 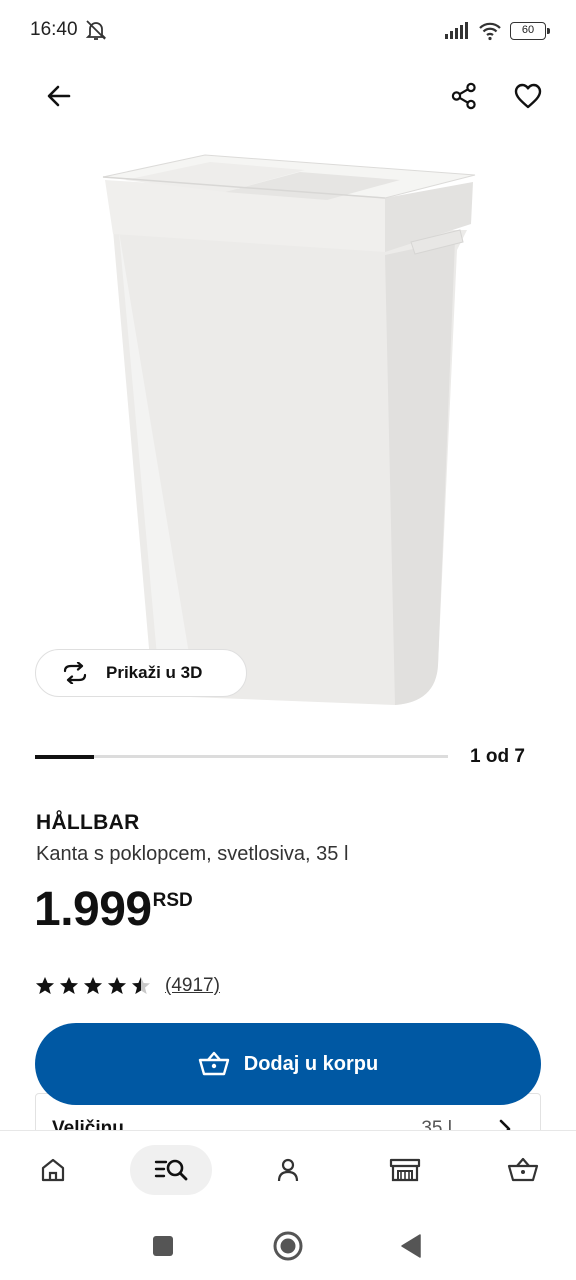 I want to click on bottom-navigation, so click(x=288, y=1171).